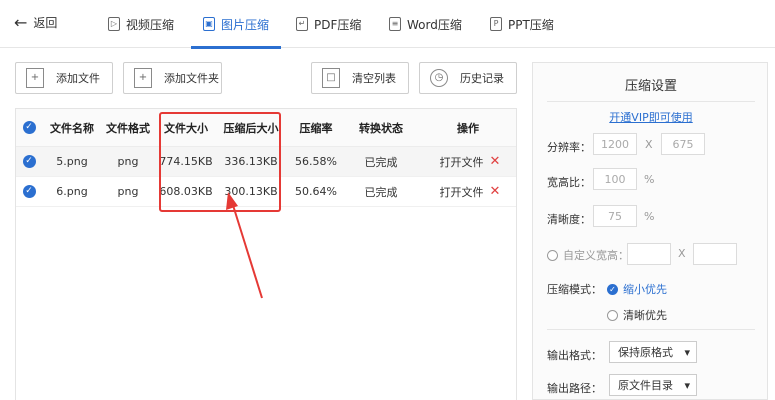 This screenshot has width=775, height=400. What do you see at coordinates (569, 219) in the screenshot?
I see `clarity-label: 清晰度：` at bounding box center [569, 219].